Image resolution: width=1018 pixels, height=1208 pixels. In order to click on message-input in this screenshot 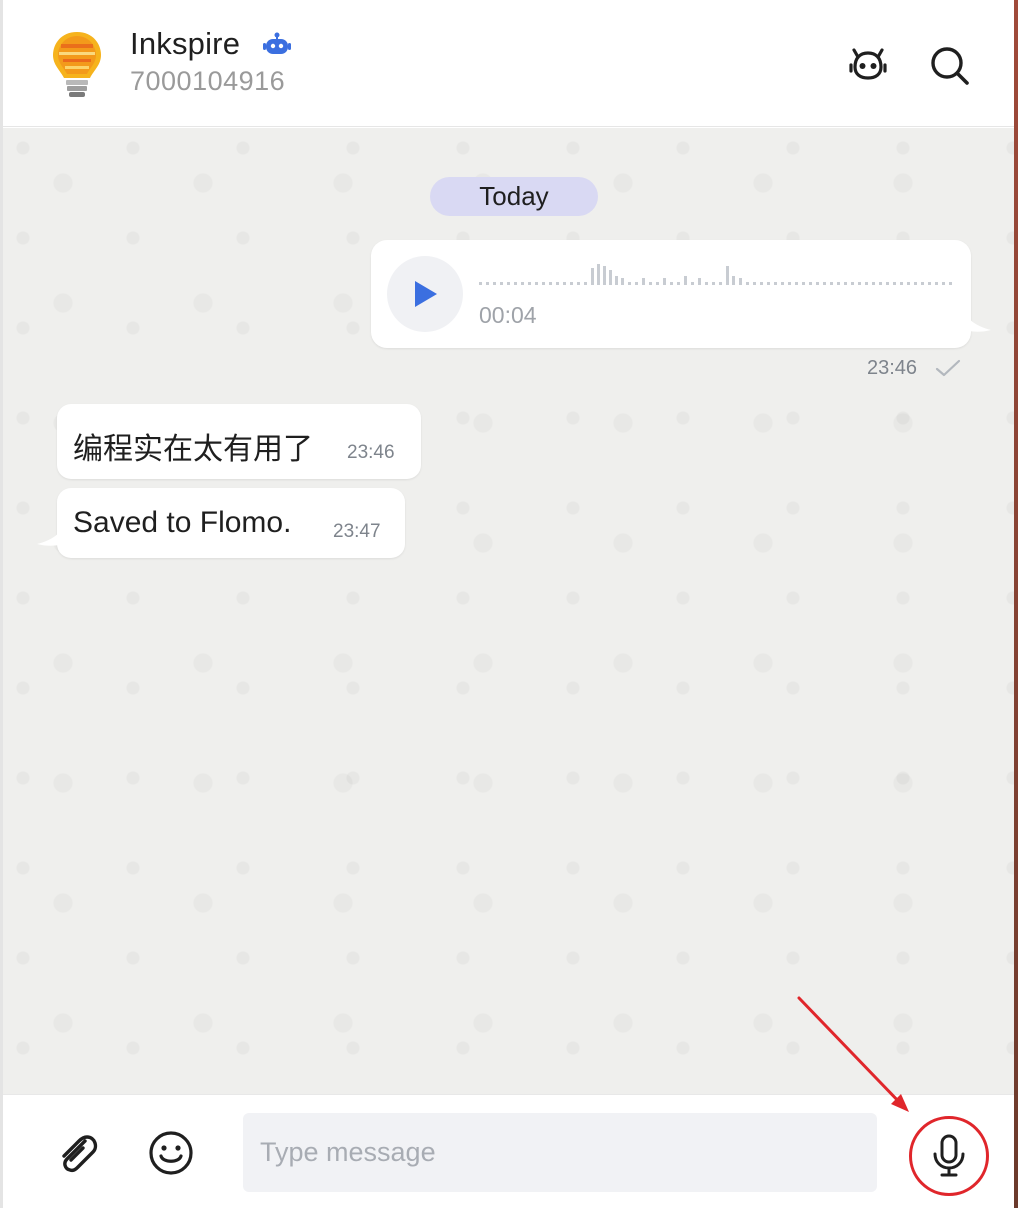, I will do `click(560, 1152)`.